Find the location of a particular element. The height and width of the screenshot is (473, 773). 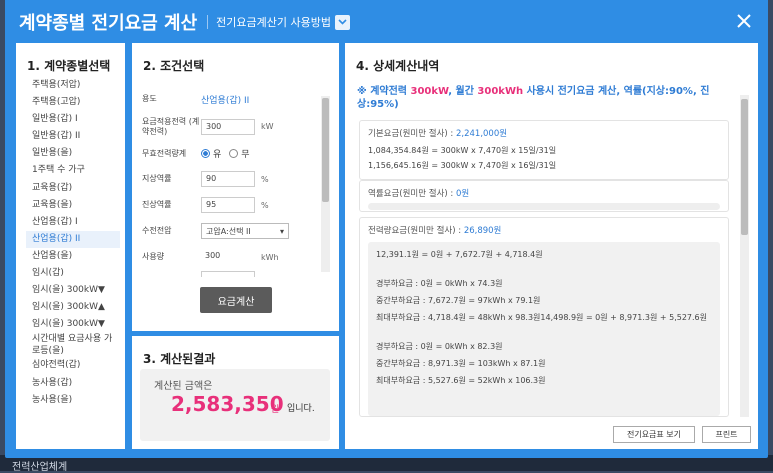

contract-type-item: 산업용(을) is located at coordinates (73, 256).